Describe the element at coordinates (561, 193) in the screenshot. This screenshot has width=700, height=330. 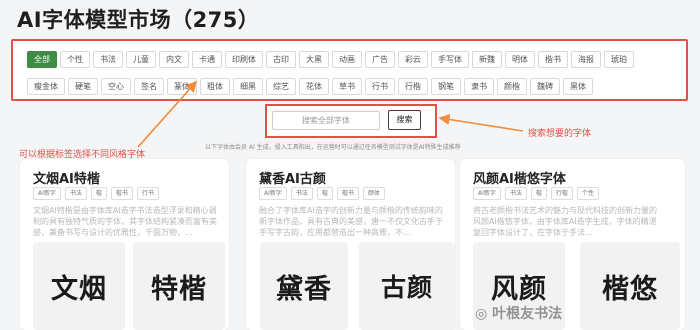
I see `card-tag: 行楷` at that location.